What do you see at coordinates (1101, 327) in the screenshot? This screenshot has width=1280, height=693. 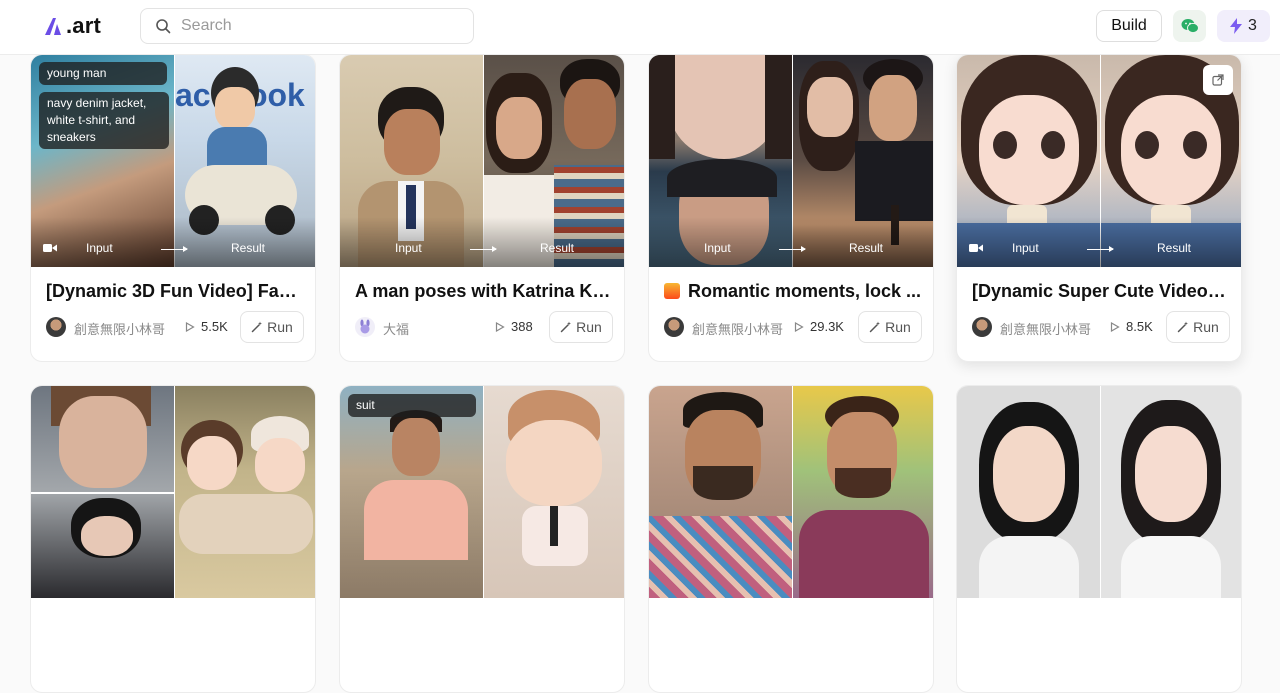 I see `card-meta: 創意無限小林哥 8.5K Run` at bounding box center [1101, 327].